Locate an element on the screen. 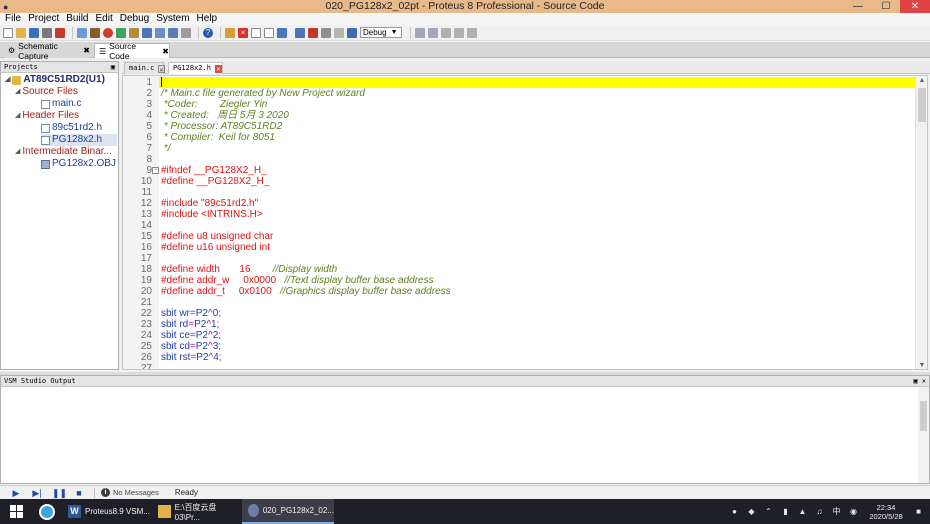 The width and height of the screenshot is (930, 524). chevron-up-icon: ⌃ is located at coordinates (768, 511).